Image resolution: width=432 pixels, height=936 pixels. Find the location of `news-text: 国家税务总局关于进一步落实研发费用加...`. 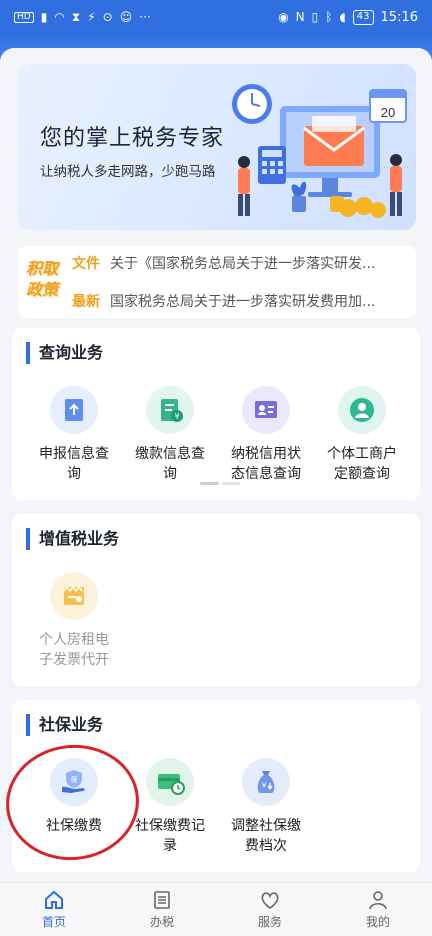

news-text: 国家税务总局关于进一步落实研发费用加... is located at coordinates (243, 302).